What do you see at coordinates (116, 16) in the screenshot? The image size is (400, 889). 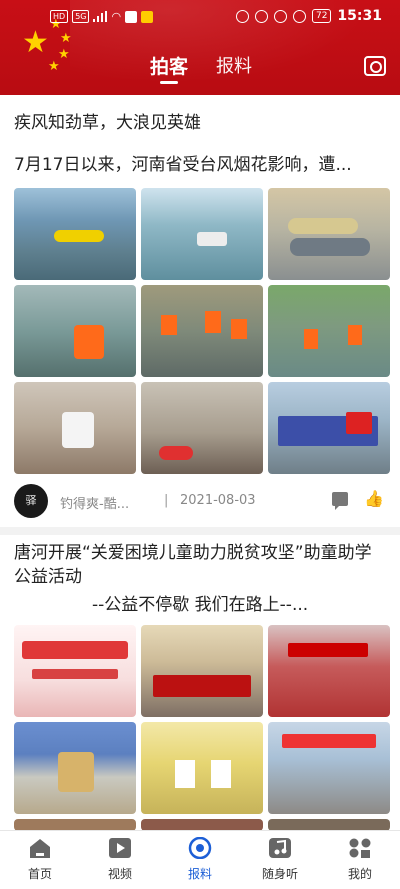 I see `wifi-icon: ◠` at bounding box center [116, 16].